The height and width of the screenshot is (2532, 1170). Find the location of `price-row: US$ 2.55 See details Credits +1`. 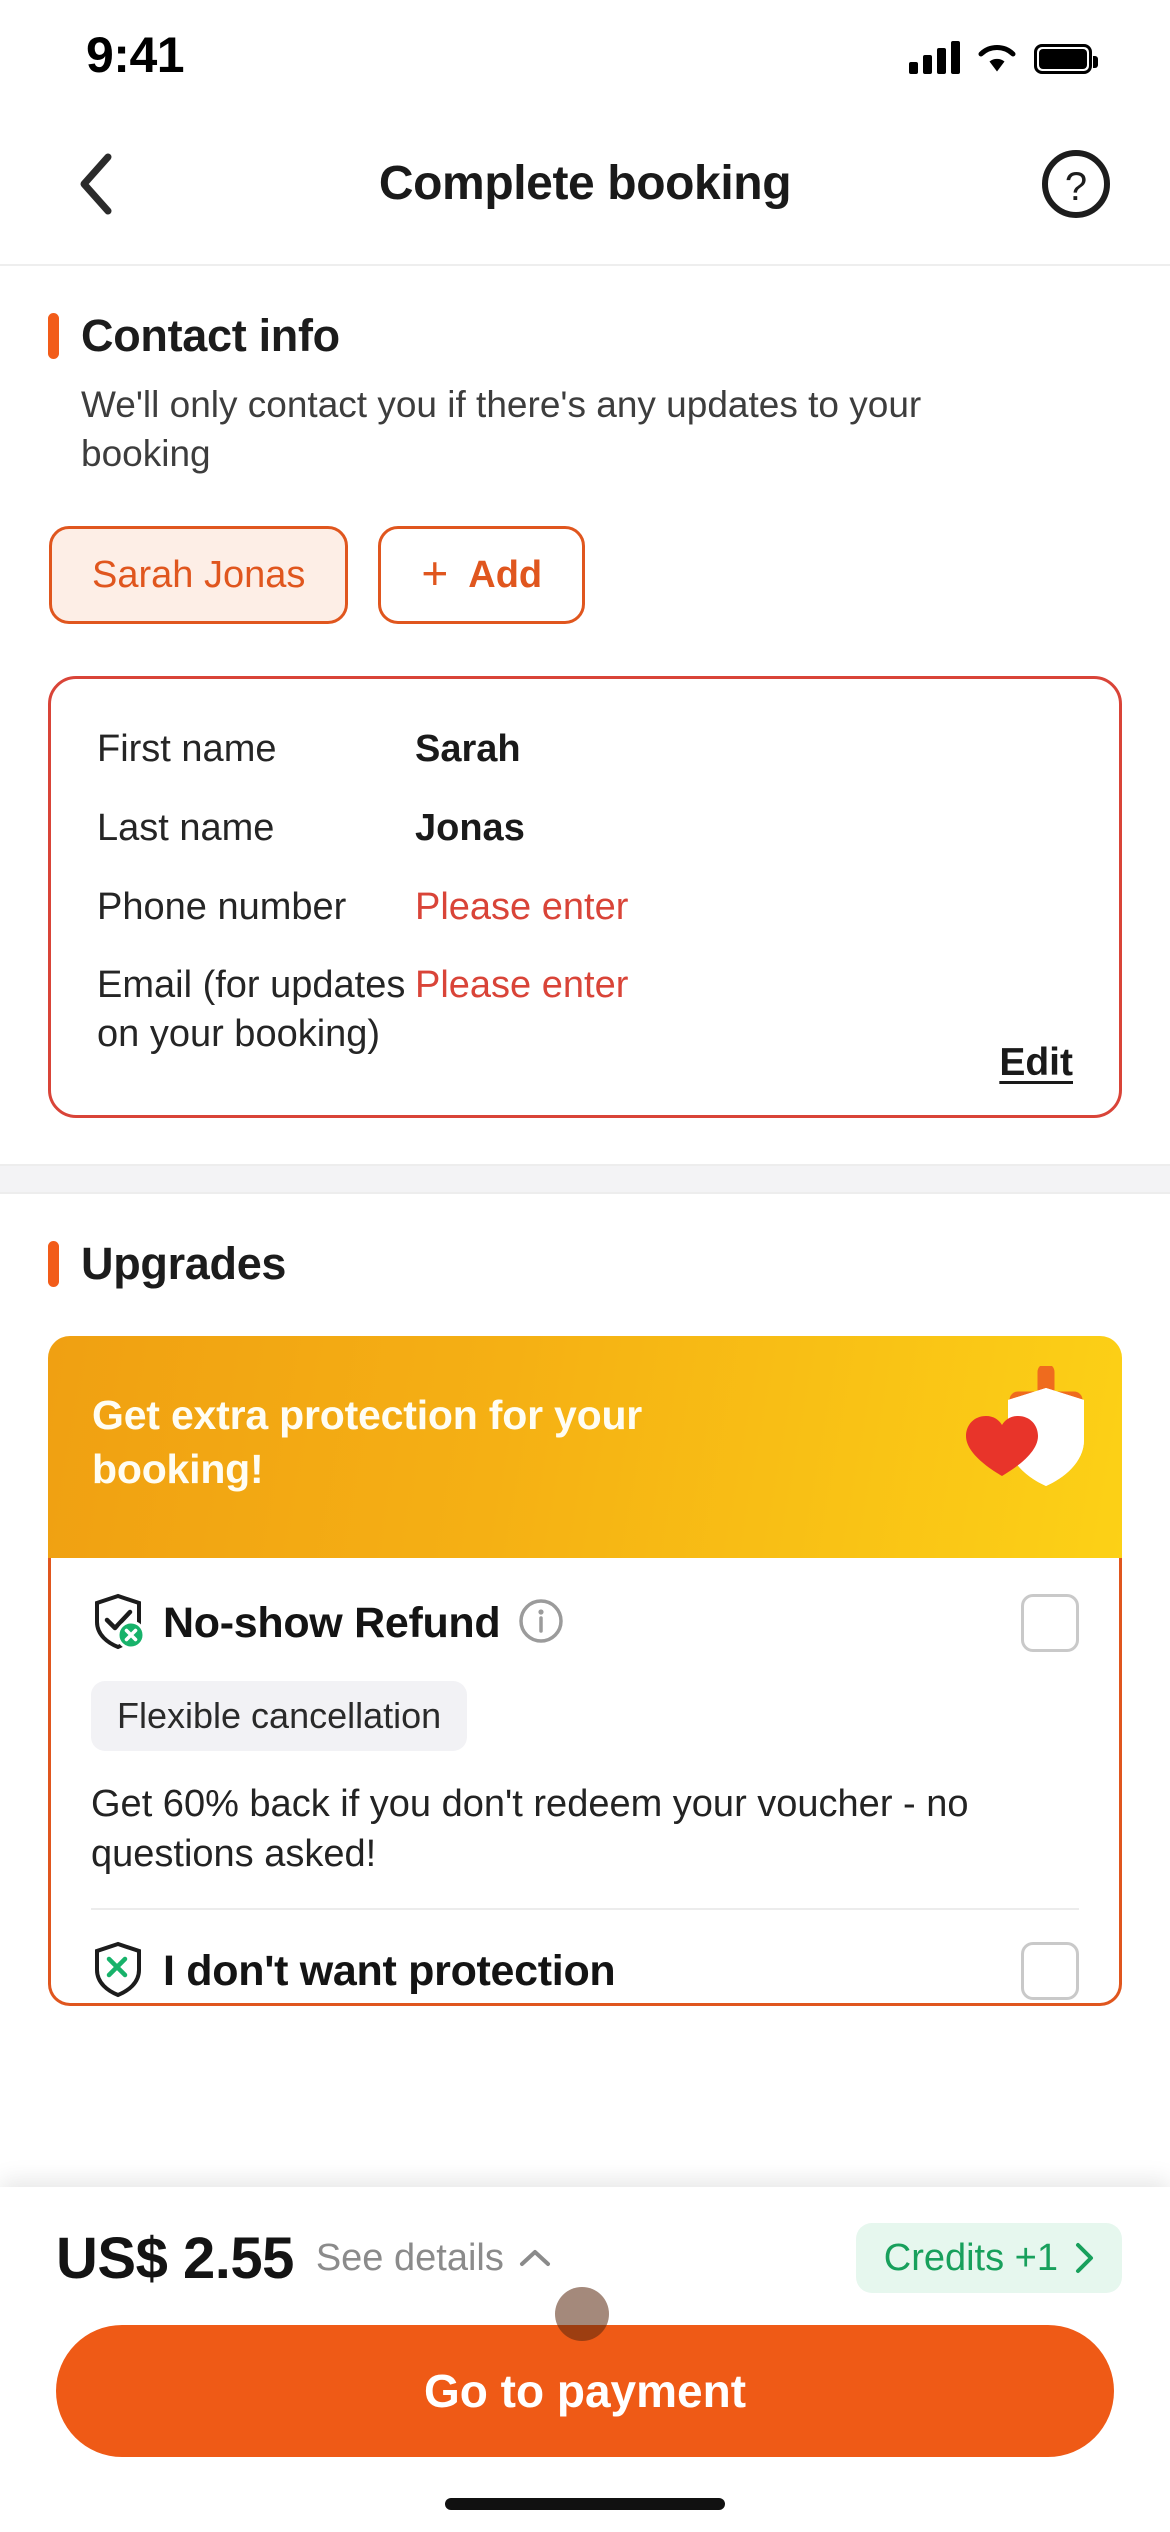

price-row: US$ 2.55 See details Credits +1 is located at coordinates (585, 2240).